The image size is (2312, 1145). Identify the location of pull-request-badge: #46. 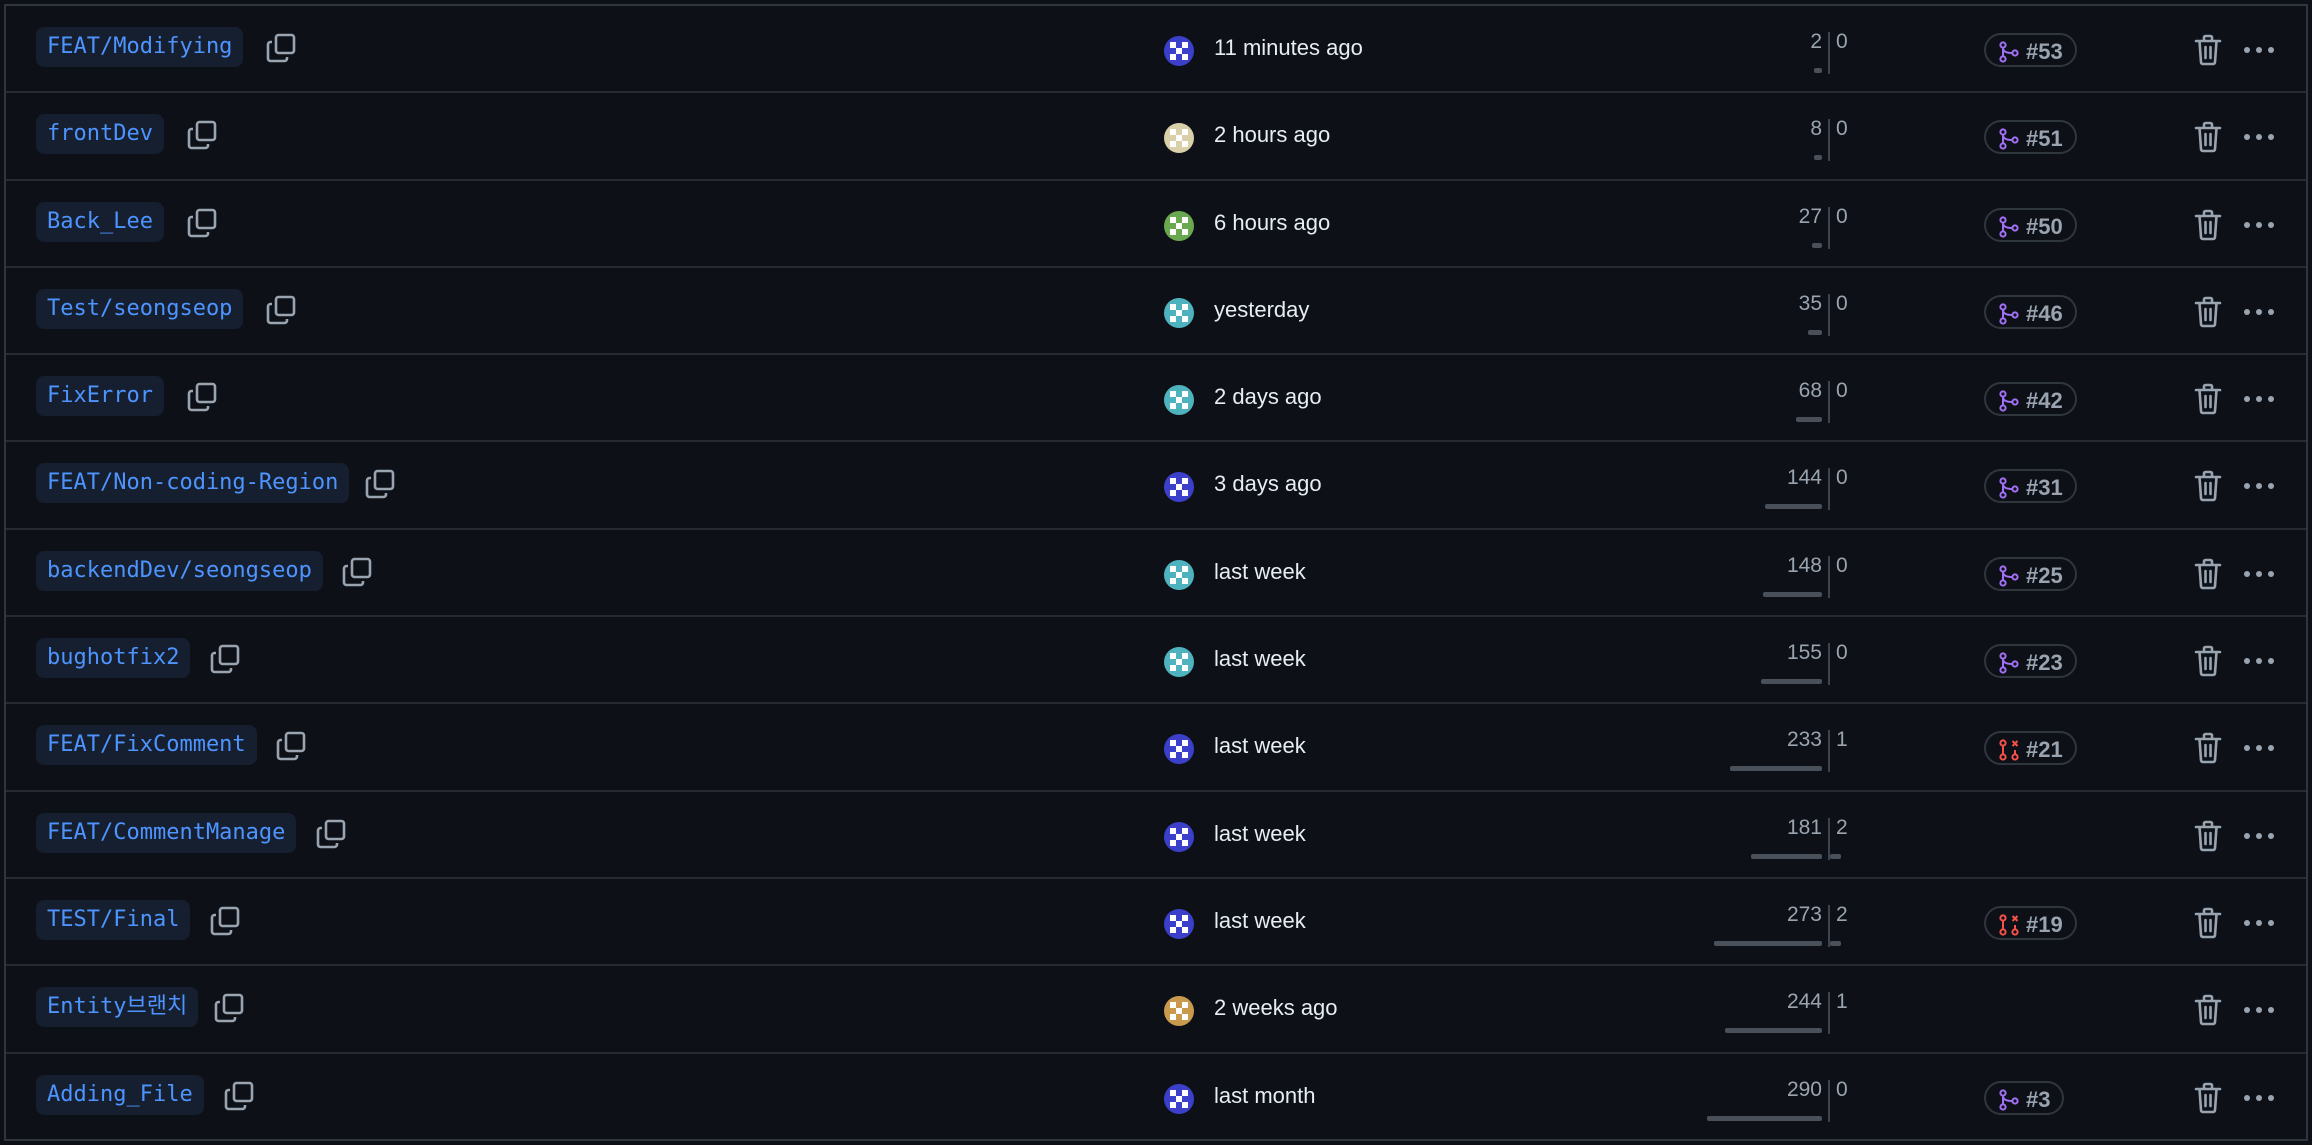
(2030, 311).